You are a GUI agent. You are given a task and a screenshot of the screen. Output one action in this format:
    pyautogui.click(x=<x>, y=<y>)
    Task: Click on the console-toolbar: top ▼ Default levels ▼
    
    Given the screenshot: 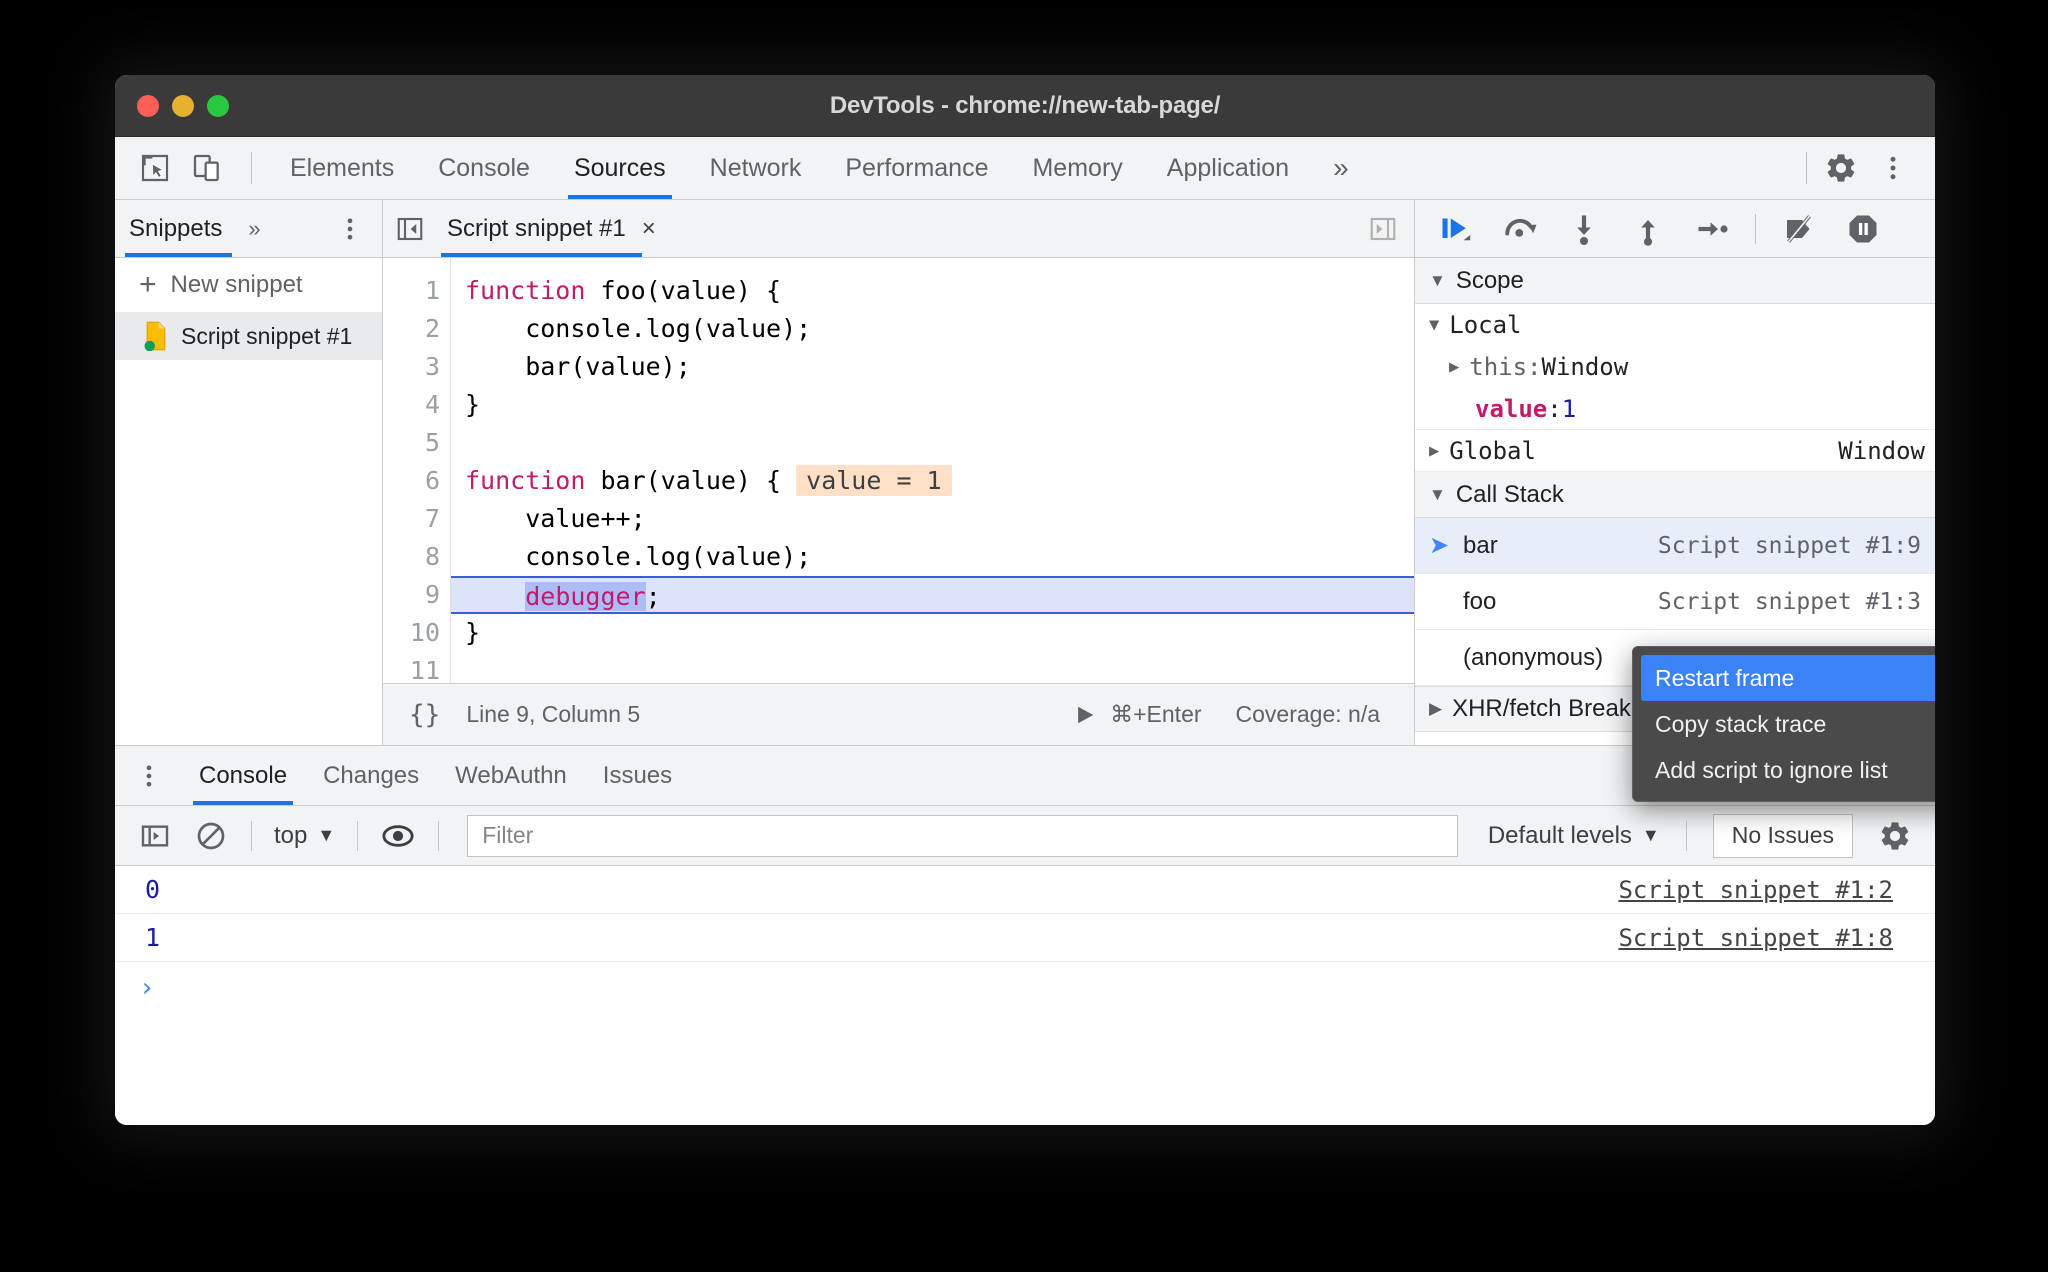 What is the action you would take?
    pyautogui.click(x=1025, y=836)
    